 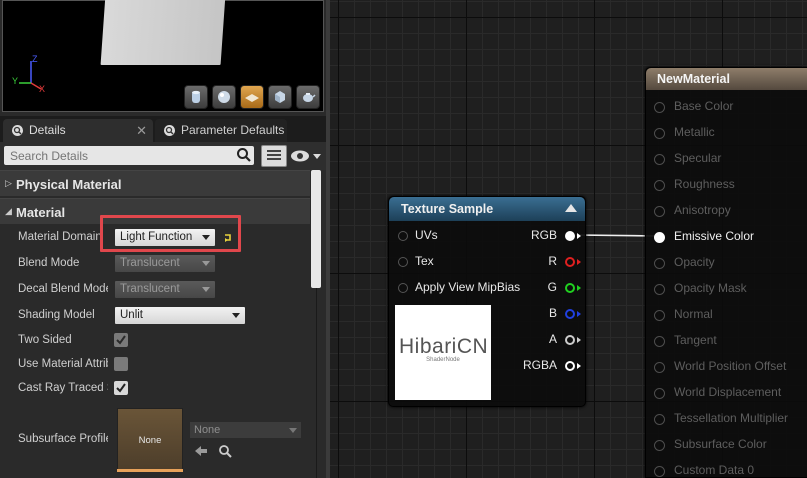 I want to click on property-decal-blend-mode: Decal Blend Mode Translucent, so click(x=155, y=290).